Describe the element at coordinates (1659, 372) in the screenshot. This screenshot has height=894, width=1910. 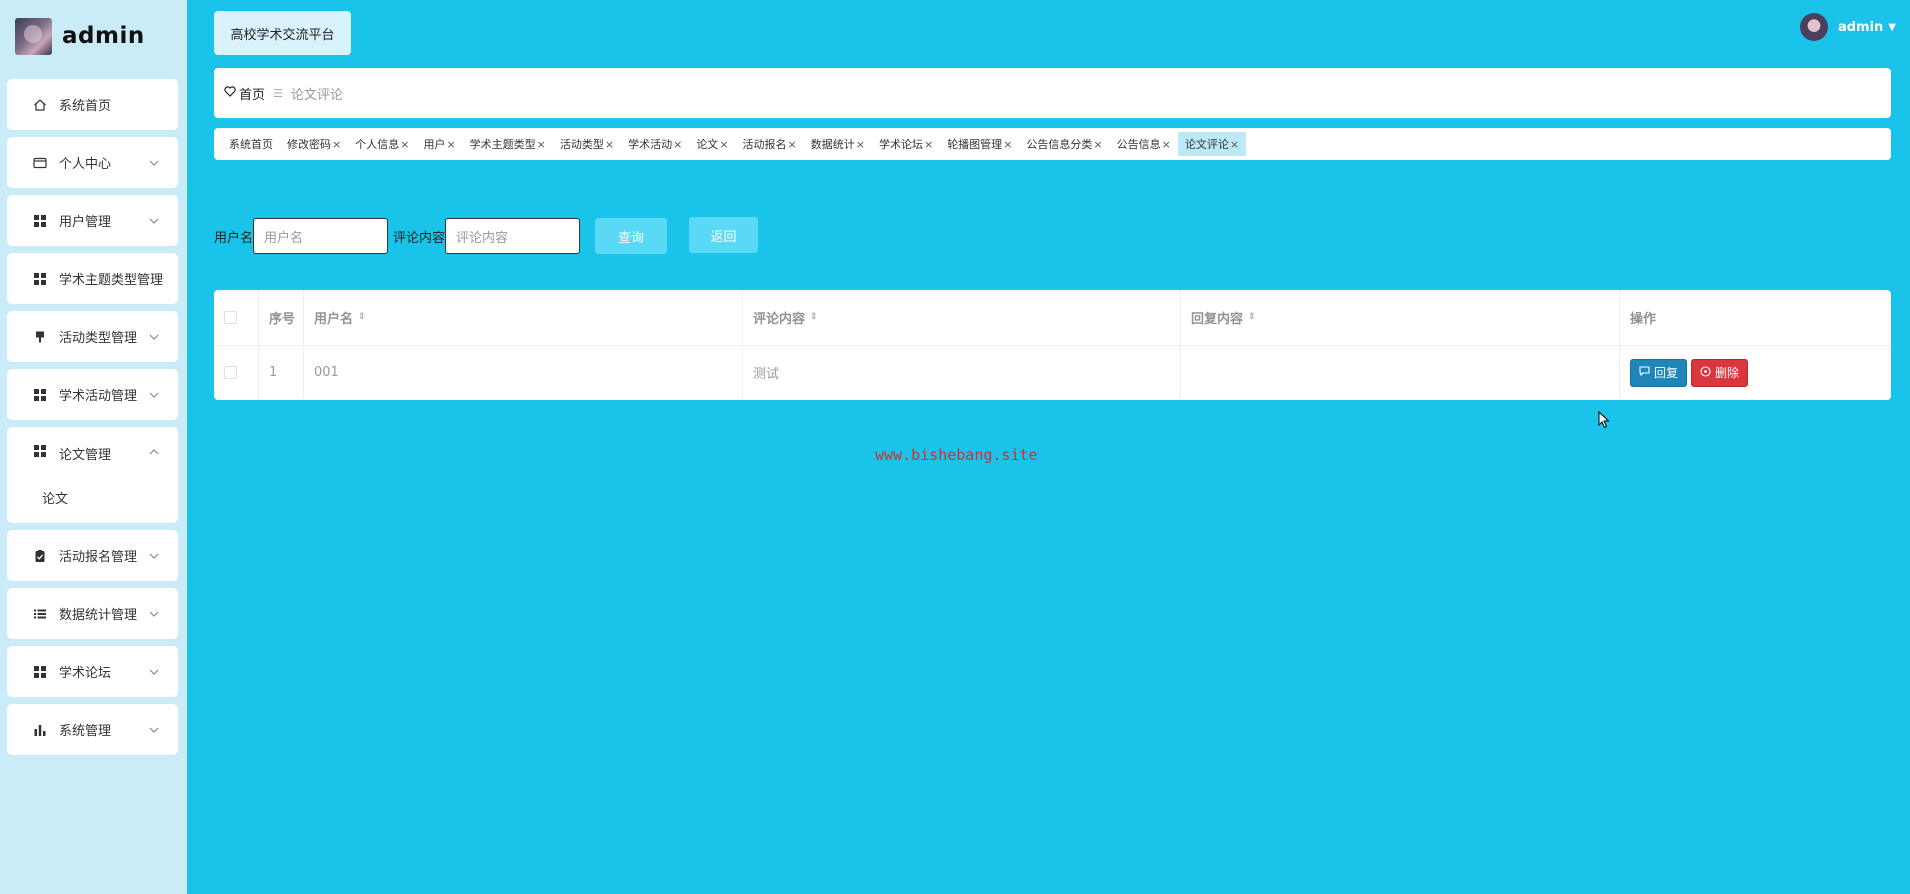
I see `reply-button: 回复` at that location.